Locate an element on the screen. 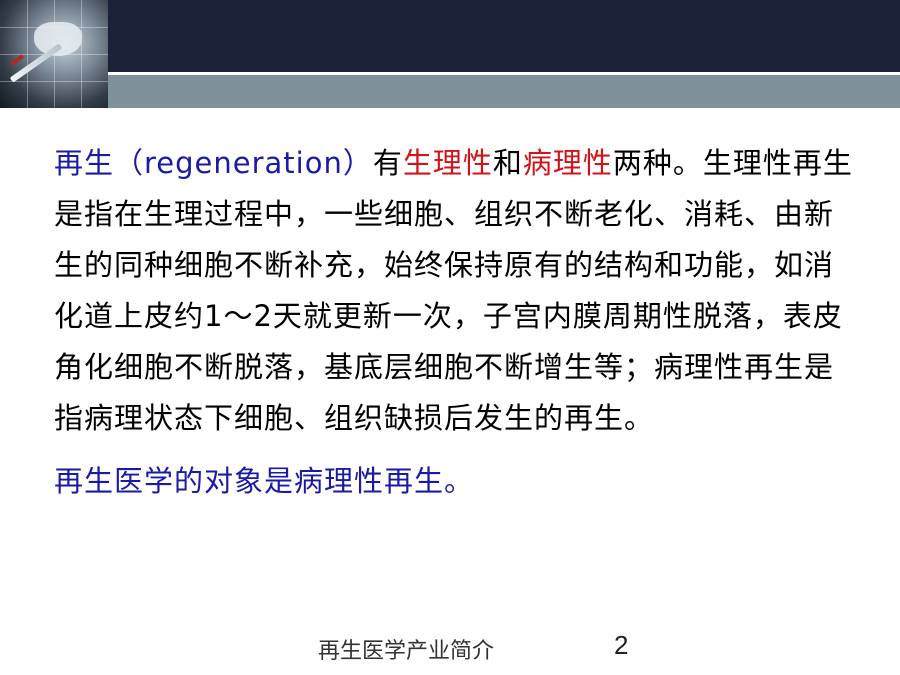  medical-researcher-photo-icon is located at coordinates (54, 54).